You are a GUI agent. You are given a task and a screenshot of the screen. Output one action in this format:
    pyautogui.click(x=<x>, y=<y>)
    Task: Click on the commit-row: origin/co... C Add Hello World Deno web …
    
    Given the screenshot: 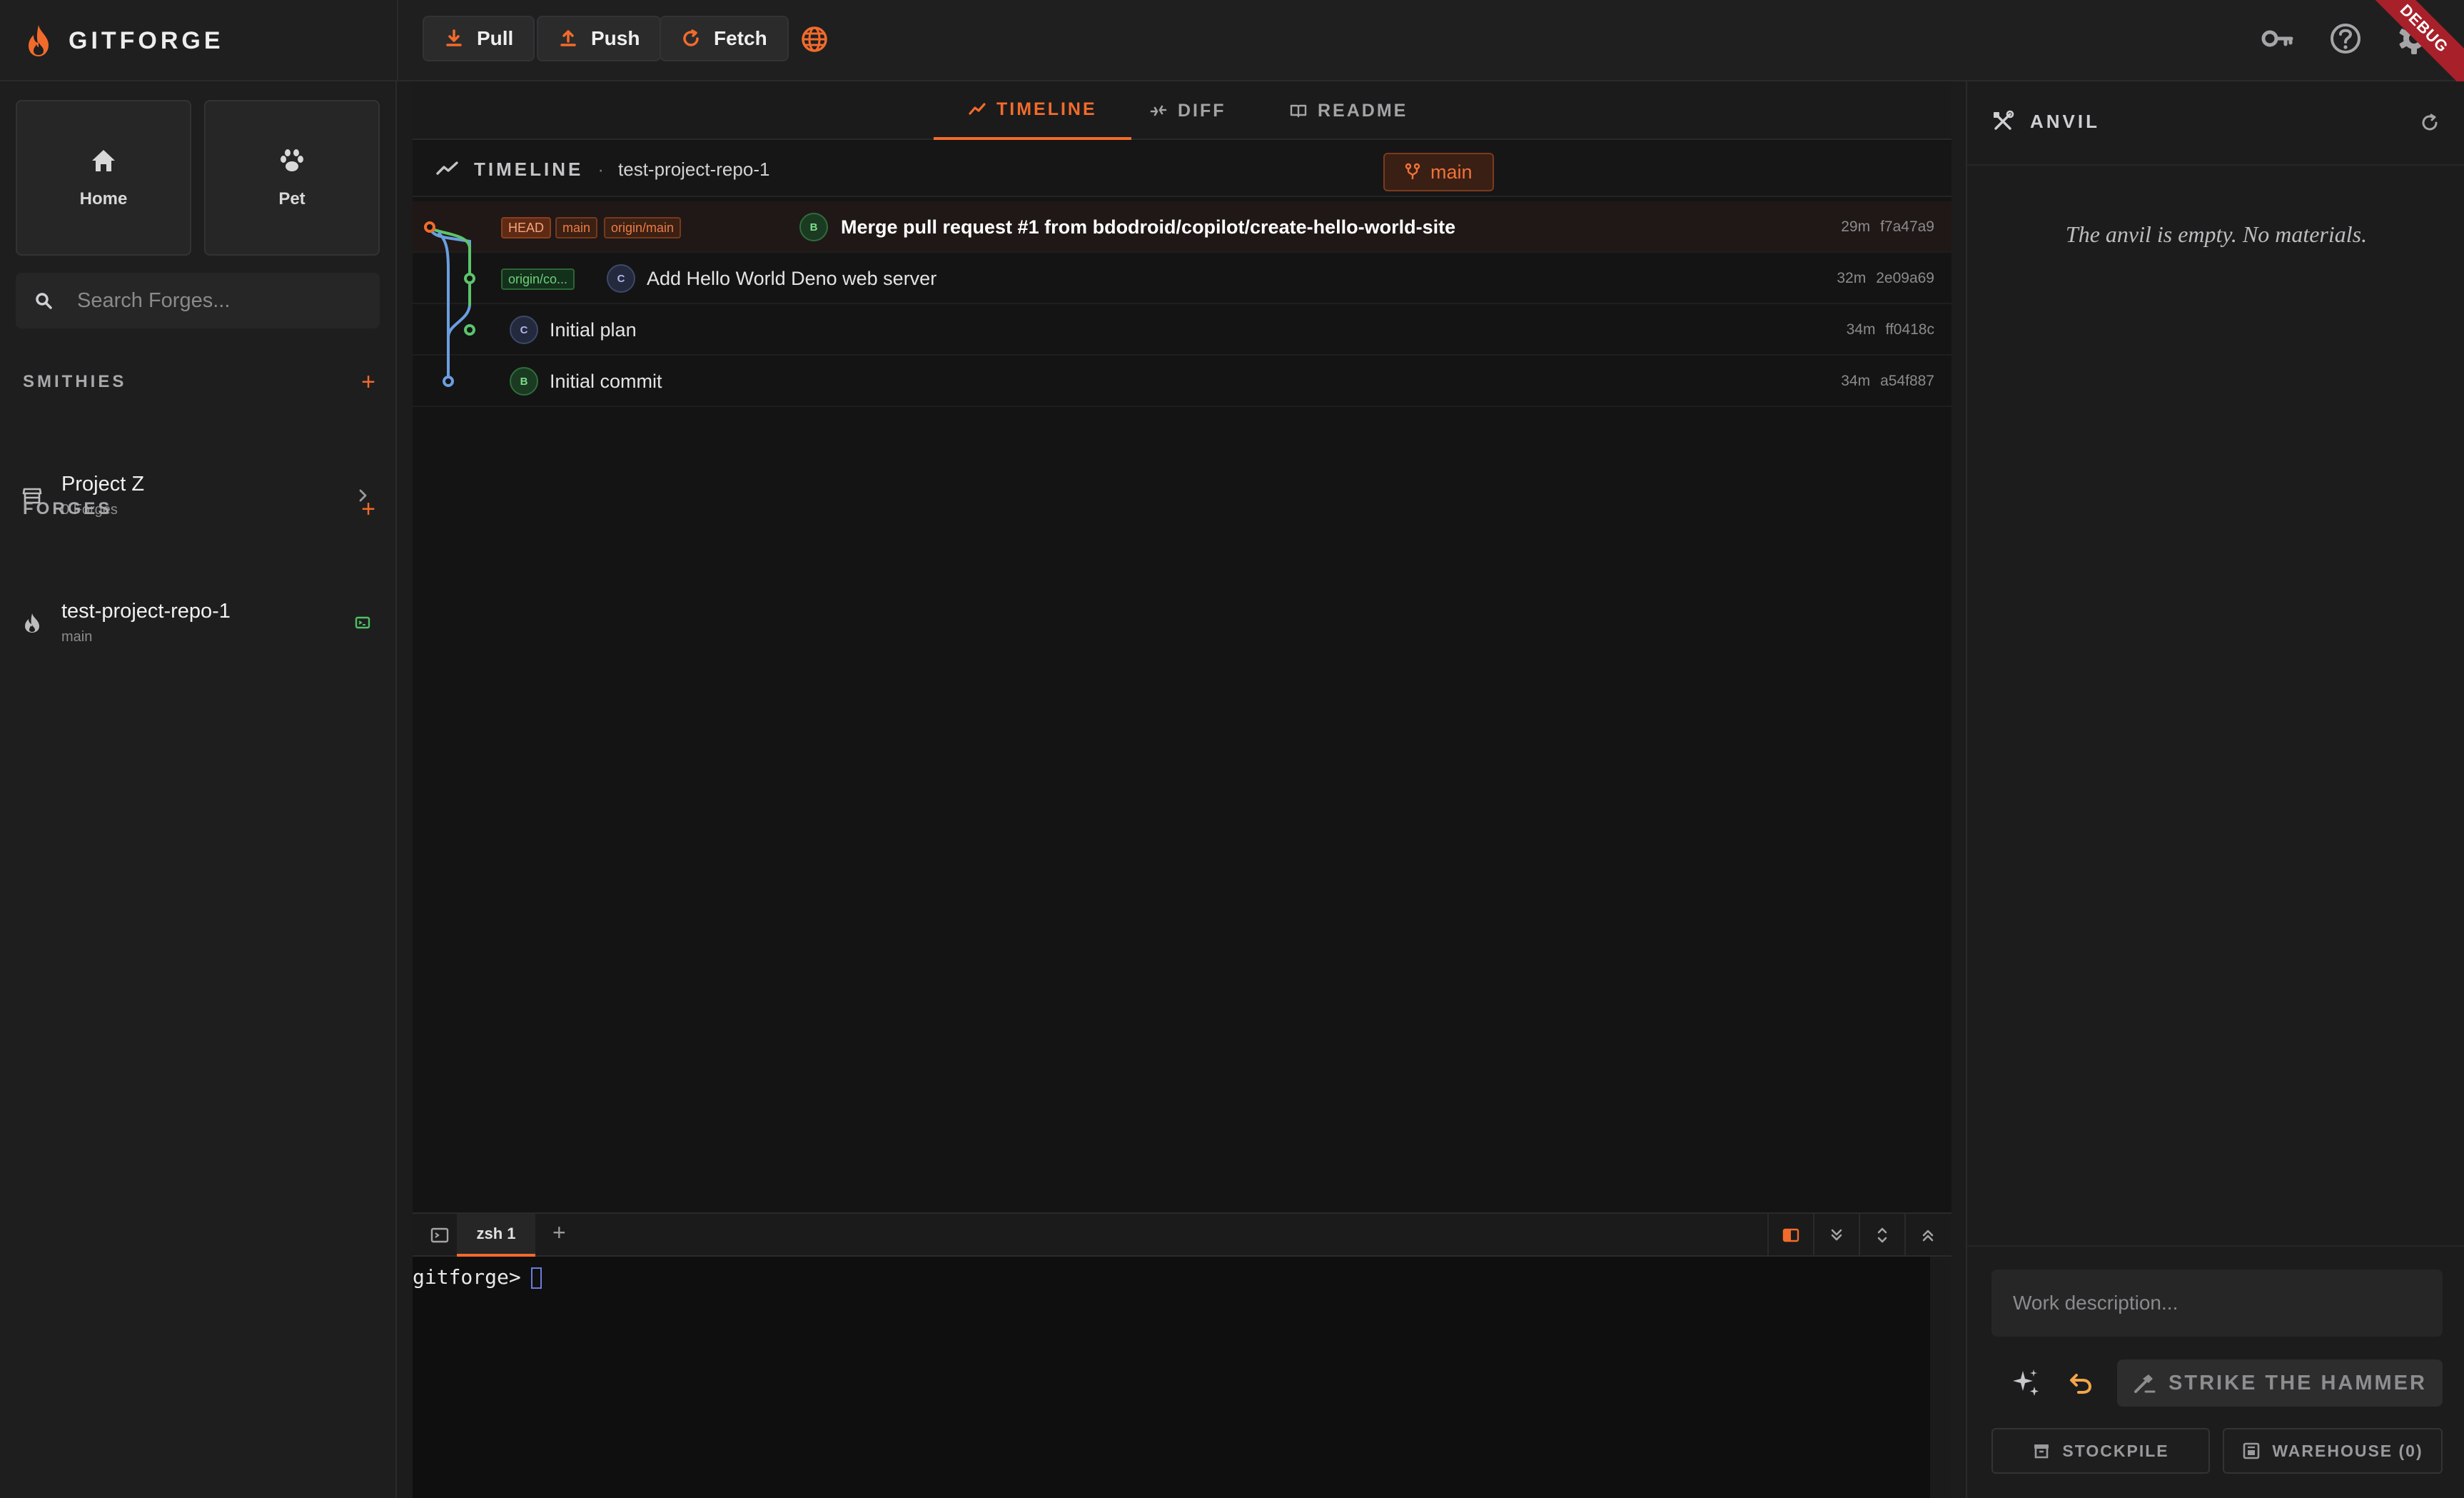 What is the action you would take?
    pyautogui.click(x=1182, y=278)
    